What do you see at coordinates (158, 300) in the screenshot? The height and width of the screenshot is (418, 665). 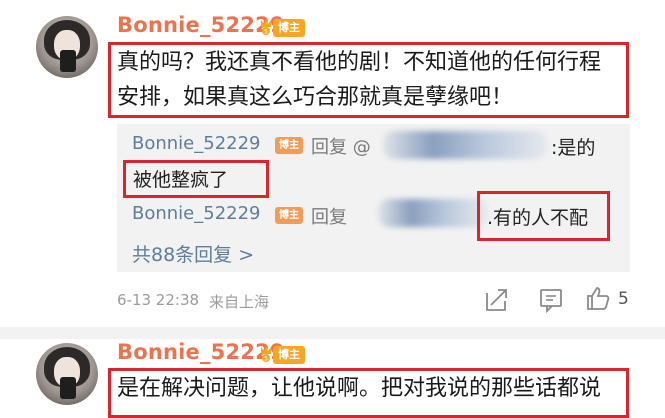 I see `comment-date: 6-13 22:38` at bounding box center [158, 300].